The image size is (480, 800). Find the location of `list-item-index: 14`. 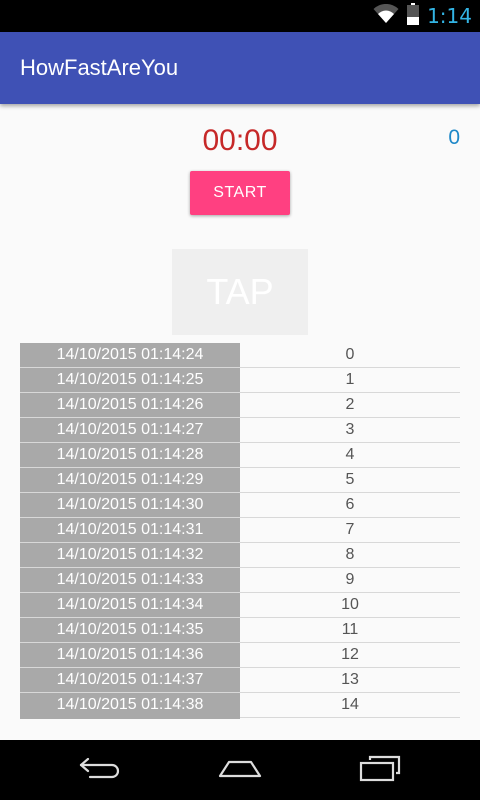

list-item-index: 14 is located at coordinates (350, 704).